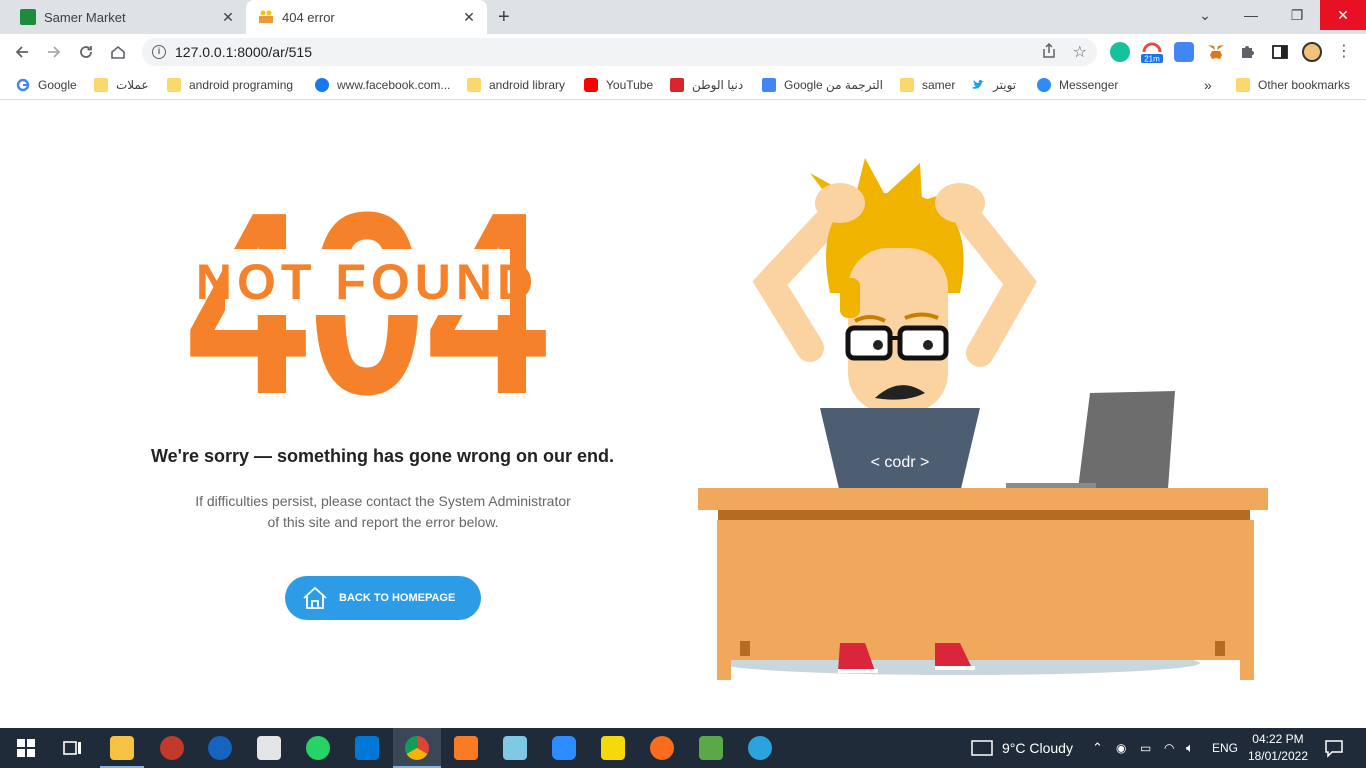 The height and width of the screenshot is (768, 1366). What do you see at coordinates (978, 85) in the screenshot?
I see `twitter-icon` at bounding box center [978, 85].